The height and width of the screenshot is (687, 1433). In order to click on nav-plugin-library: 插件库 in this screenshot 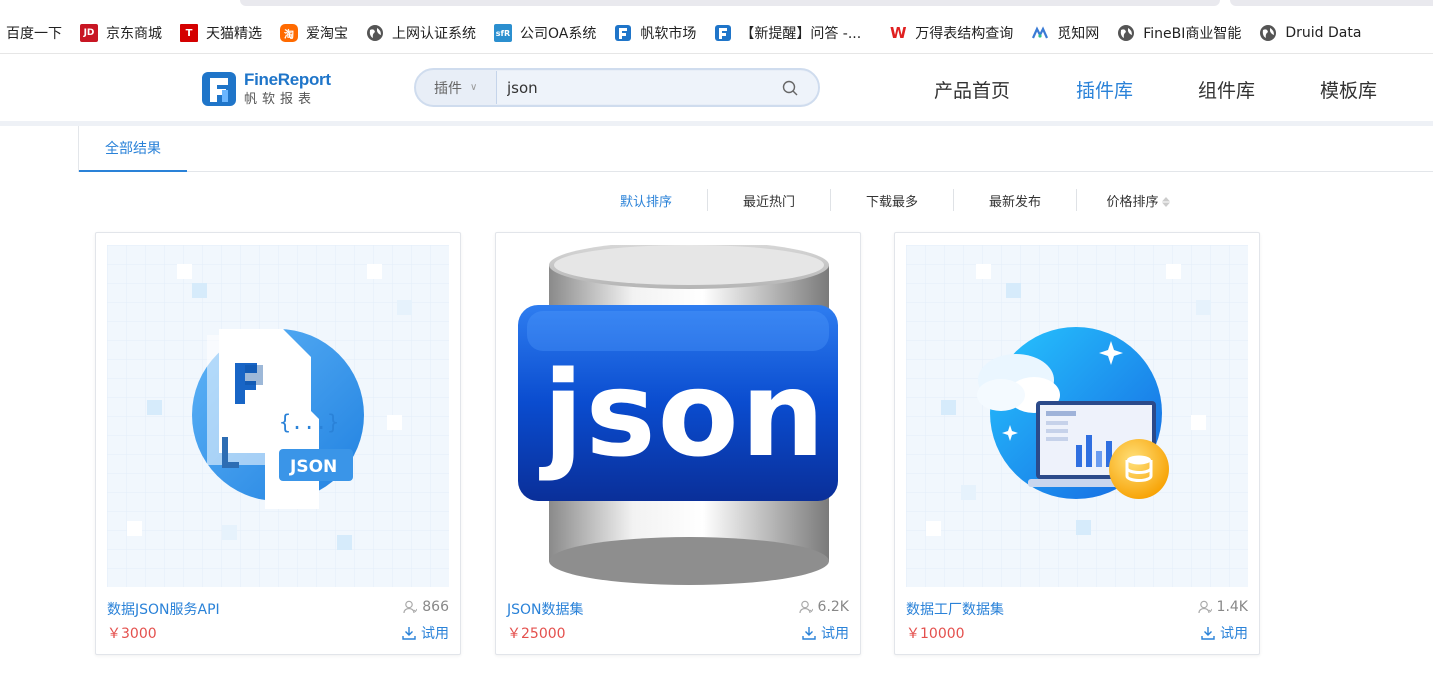, I will do `click(1104, 89)`.